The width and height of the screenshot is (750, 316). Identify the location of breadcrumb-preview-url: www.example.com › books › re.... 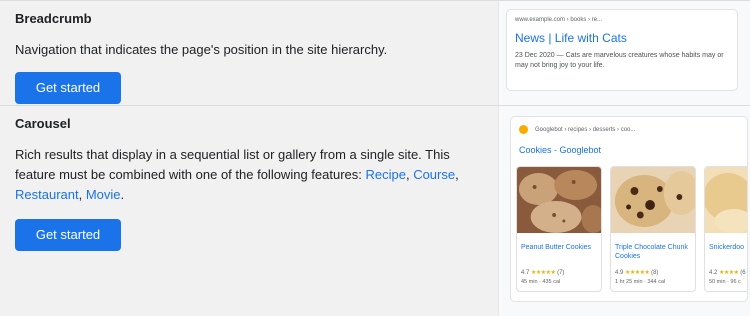
(559, 20).